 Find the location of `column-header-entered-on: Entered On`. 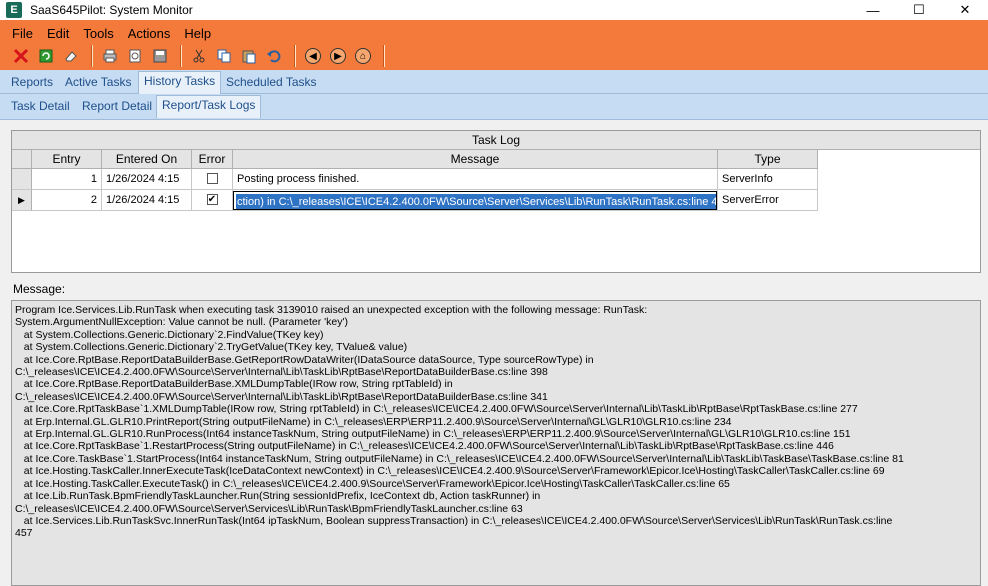

column-header-entered-on: Entered On is located at coordinates (147, 159).